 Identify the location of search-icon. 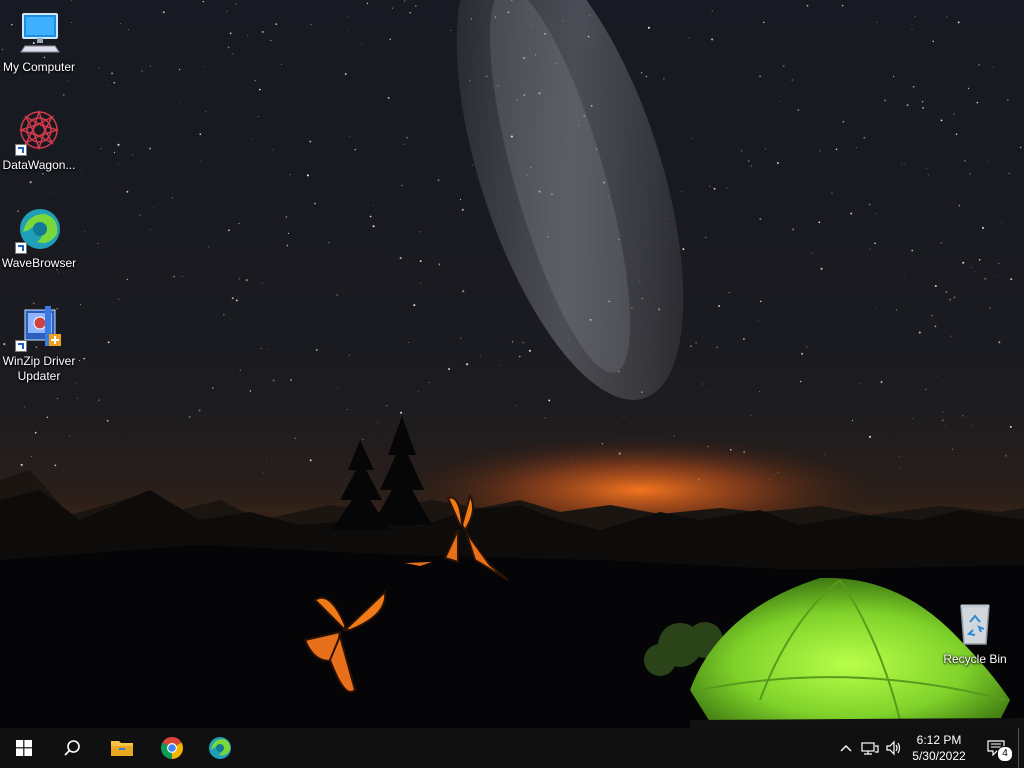
(72, 748).